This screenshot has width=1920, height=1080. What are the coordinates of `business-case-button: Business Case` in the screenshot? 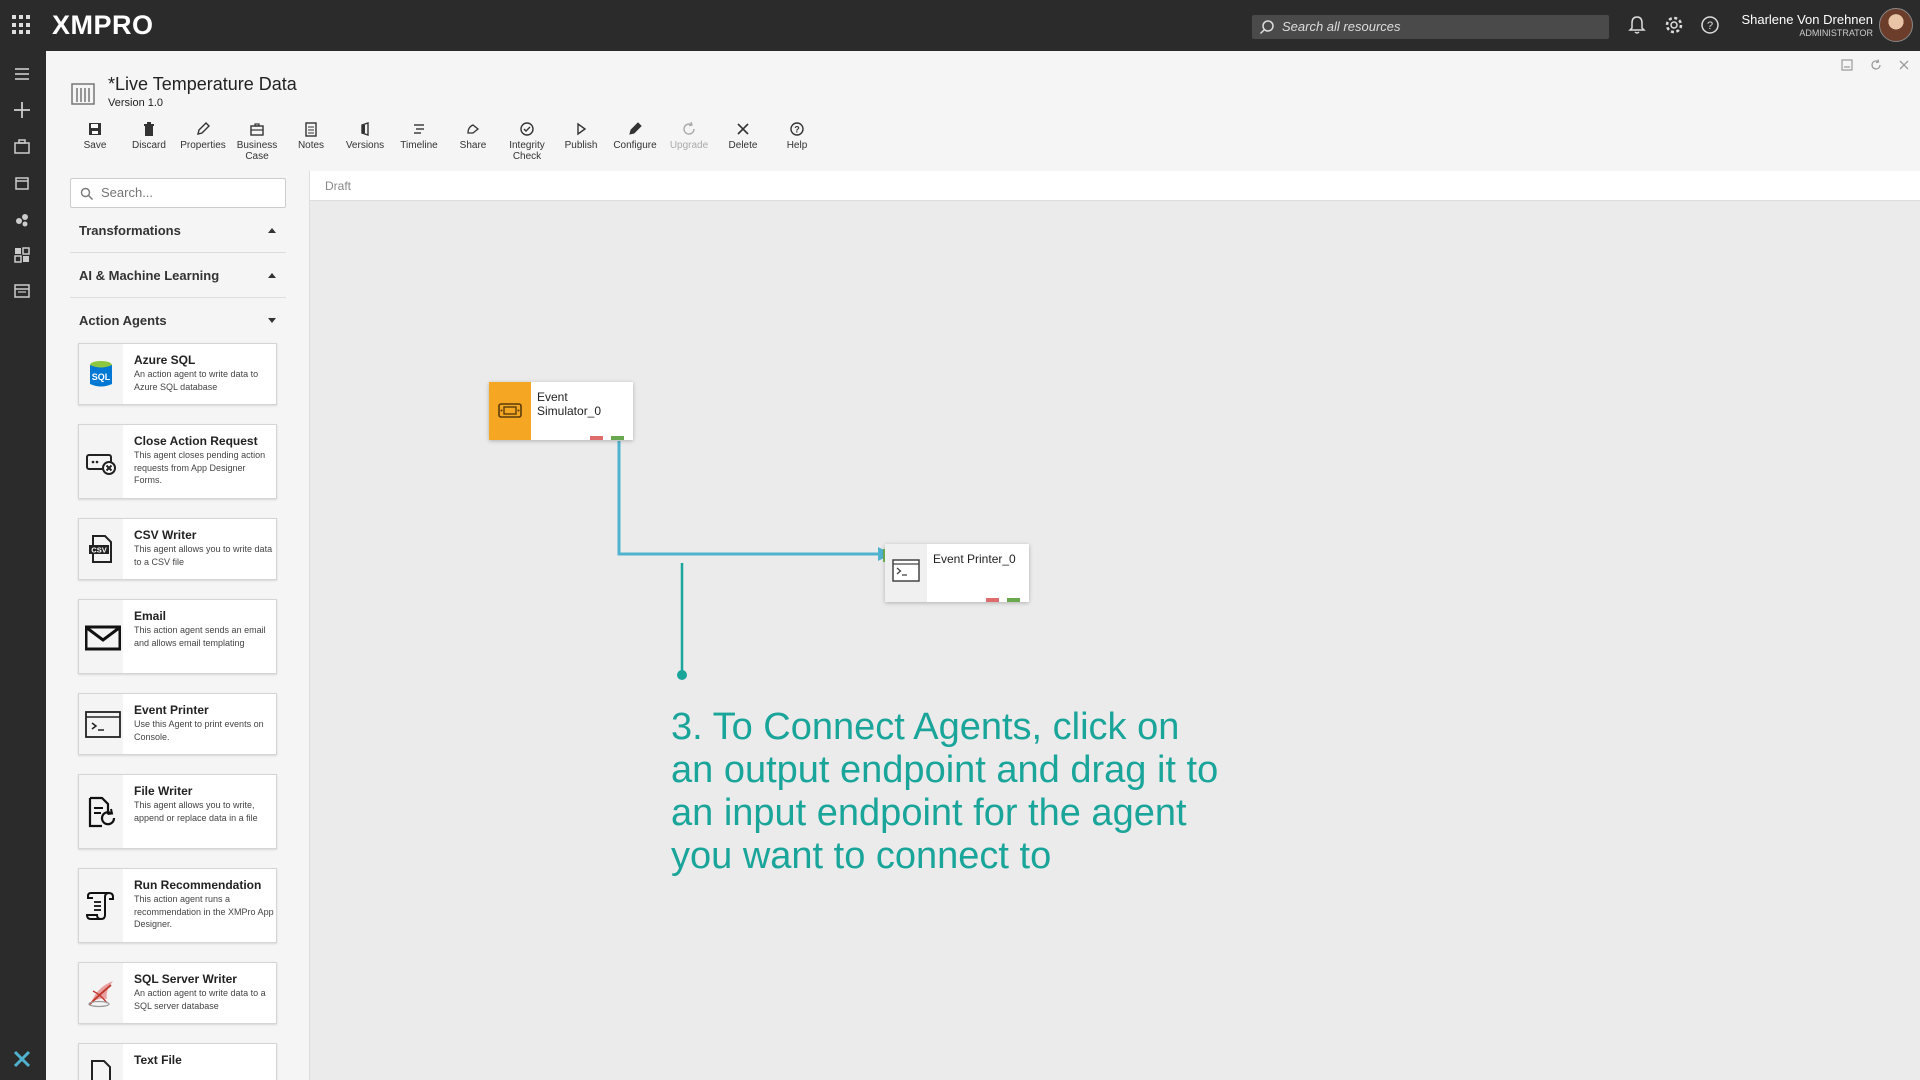 It's located at (257, 141).